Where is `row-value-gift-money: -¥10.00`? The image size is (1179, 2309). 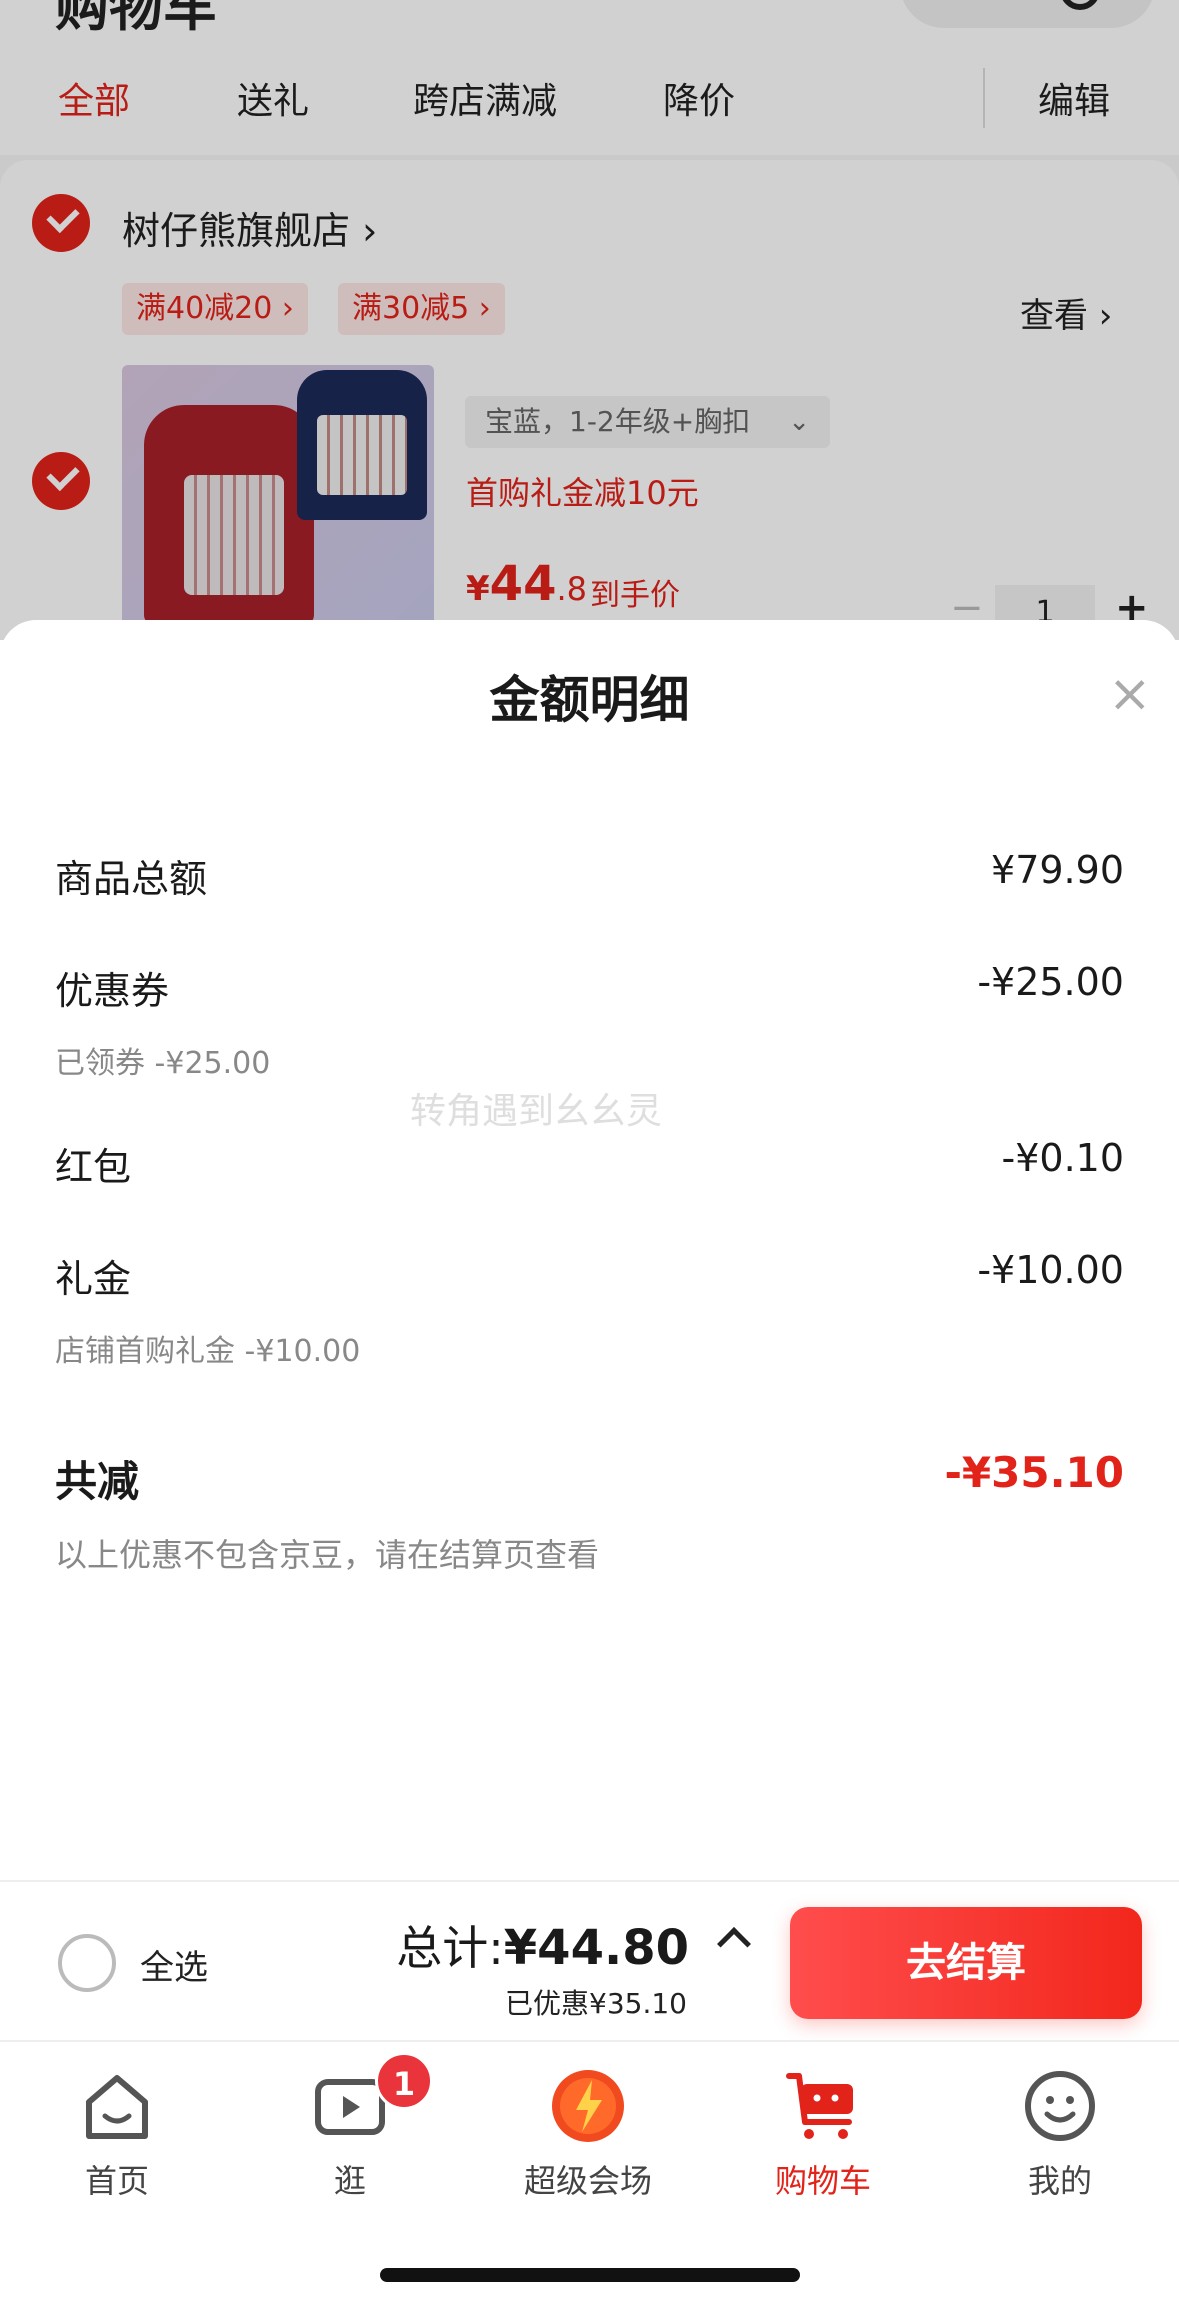
row-value-gift-money: -¥10.00 is located at coordinates (1050, 1270).